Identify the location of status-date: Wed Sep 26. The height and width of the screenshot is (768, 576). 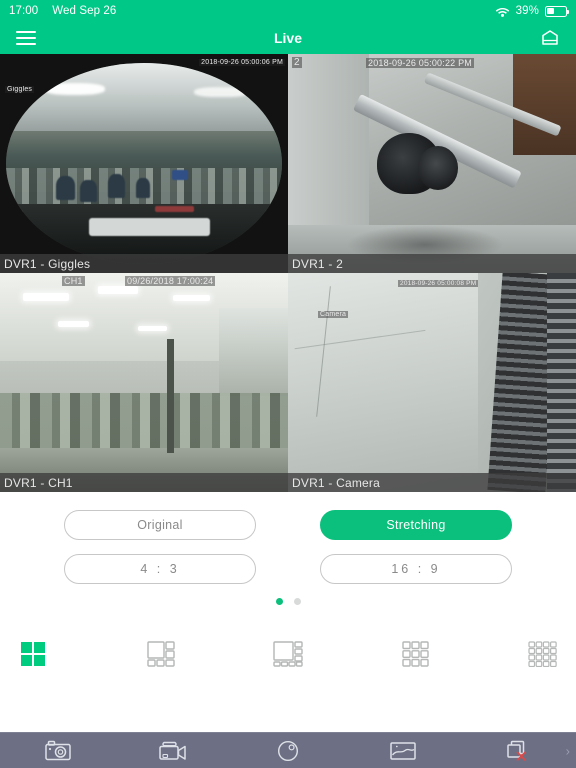
(84, 11).